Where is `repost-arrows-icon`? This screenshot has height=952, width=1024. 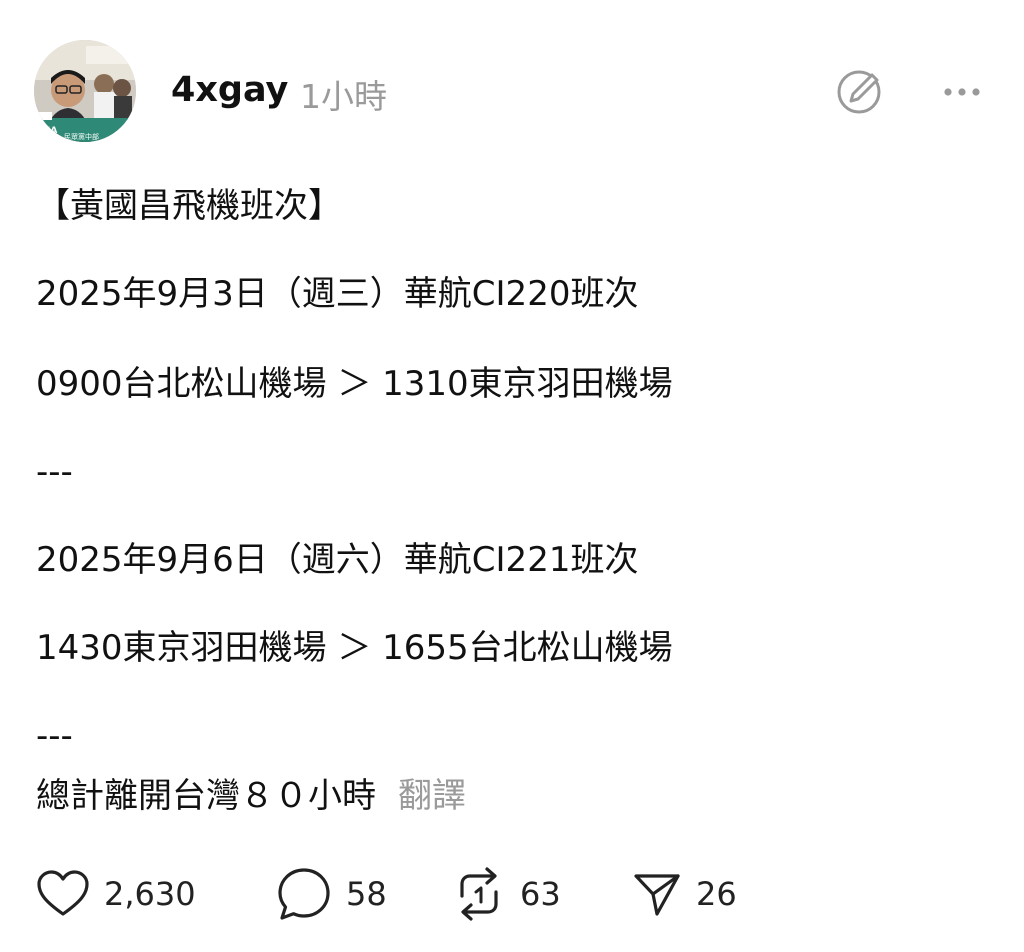
repost-arrows-icon is located at coordinates (479, 894).